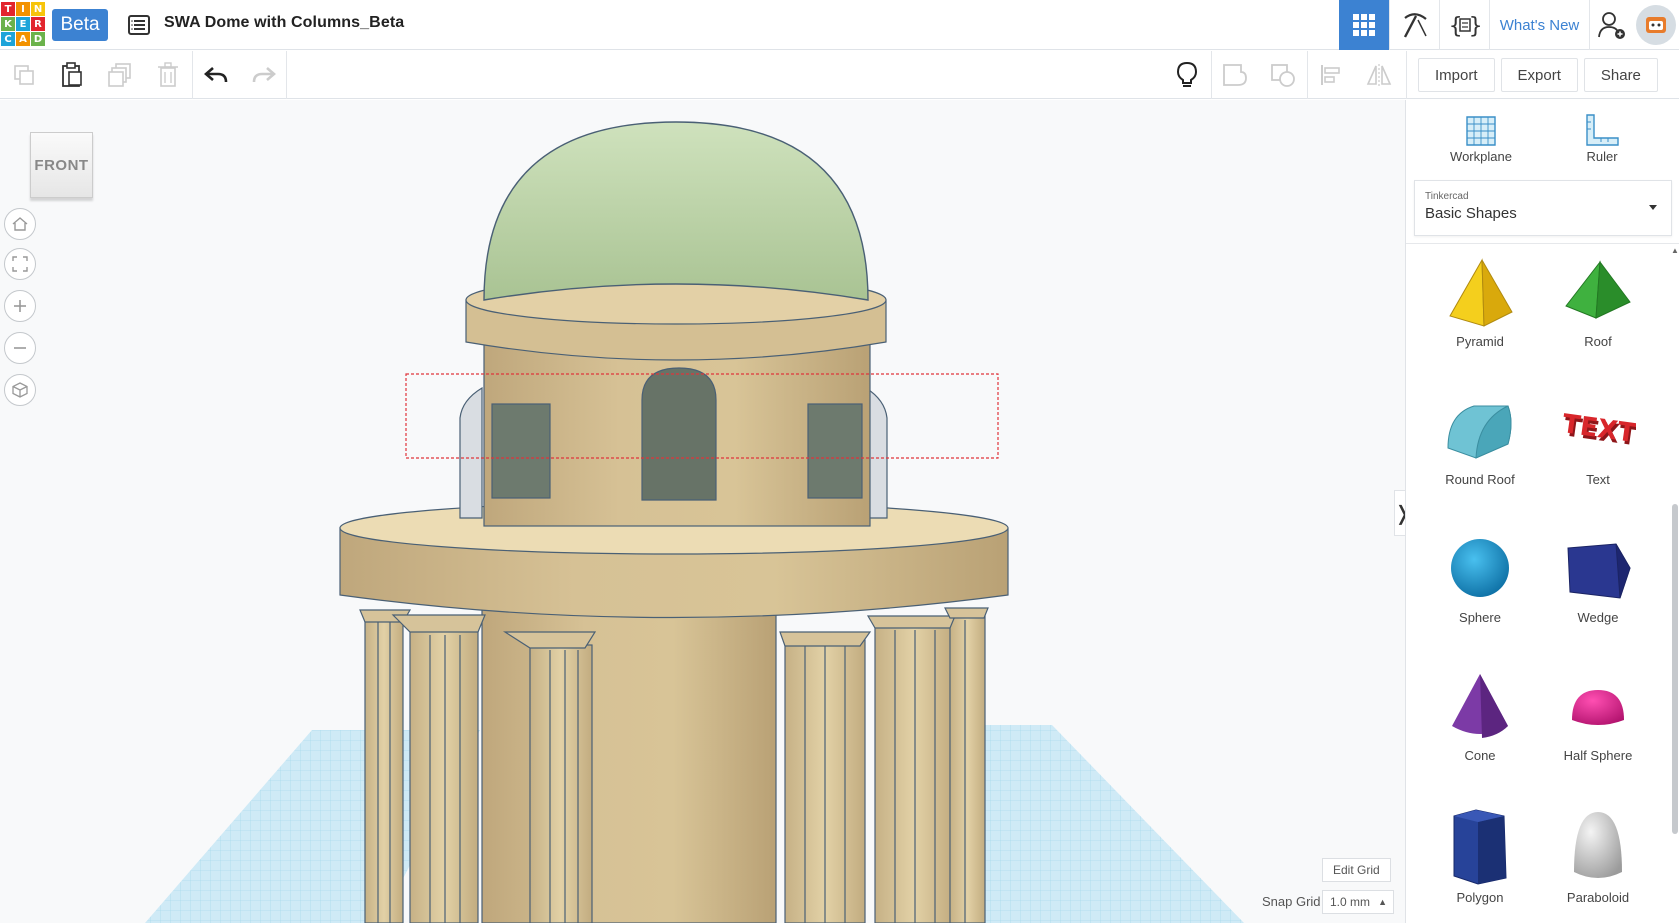 The image size is (1679, 923). I want to click on tinkercad-logo: T I N K E R C A D, so click(22, 24).